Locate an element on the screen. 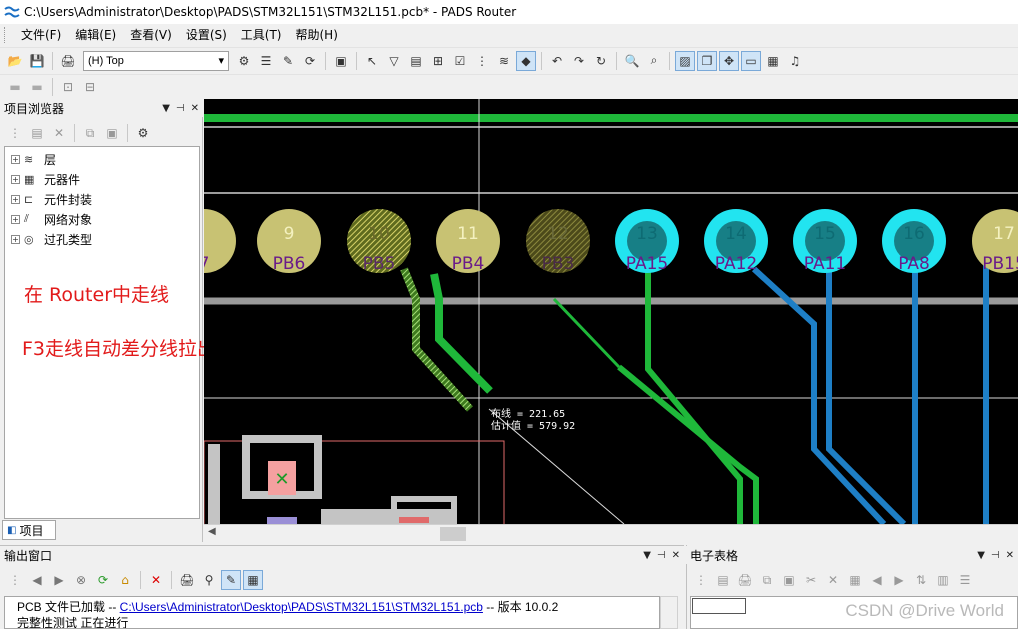 This screenshot has height=629, width=1018. tree-item-footprints: + ⊏ 元件封装 is located at coordinates (102, 199).